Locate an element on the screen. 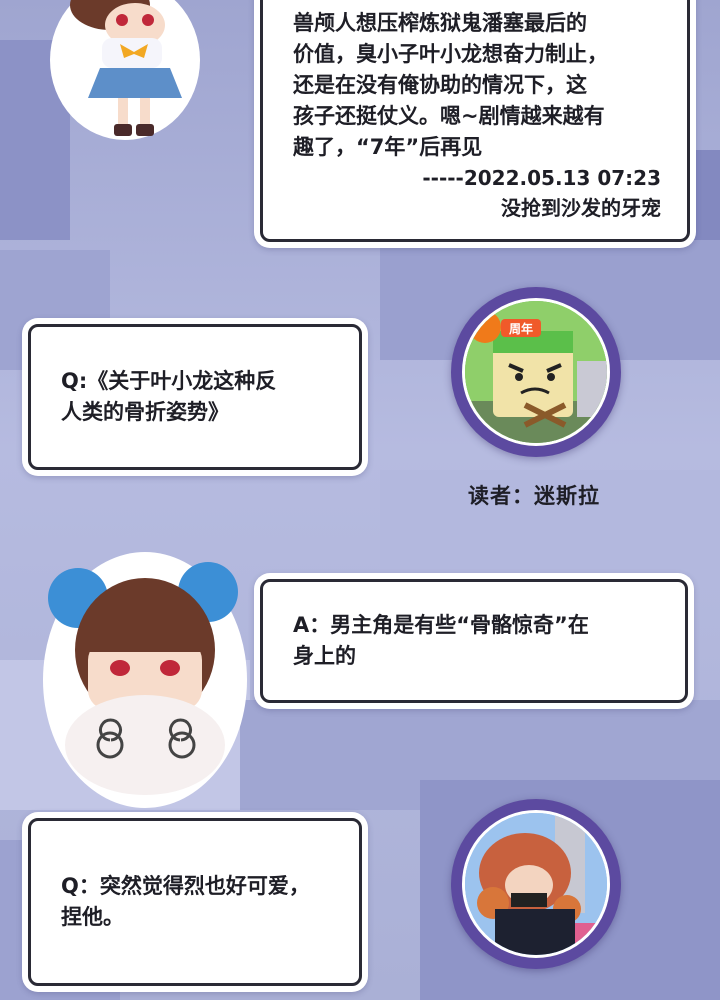 This screenshot has height=1000, width=720. chibi-girl-bun-mascot is located at coordinates (145, 675).